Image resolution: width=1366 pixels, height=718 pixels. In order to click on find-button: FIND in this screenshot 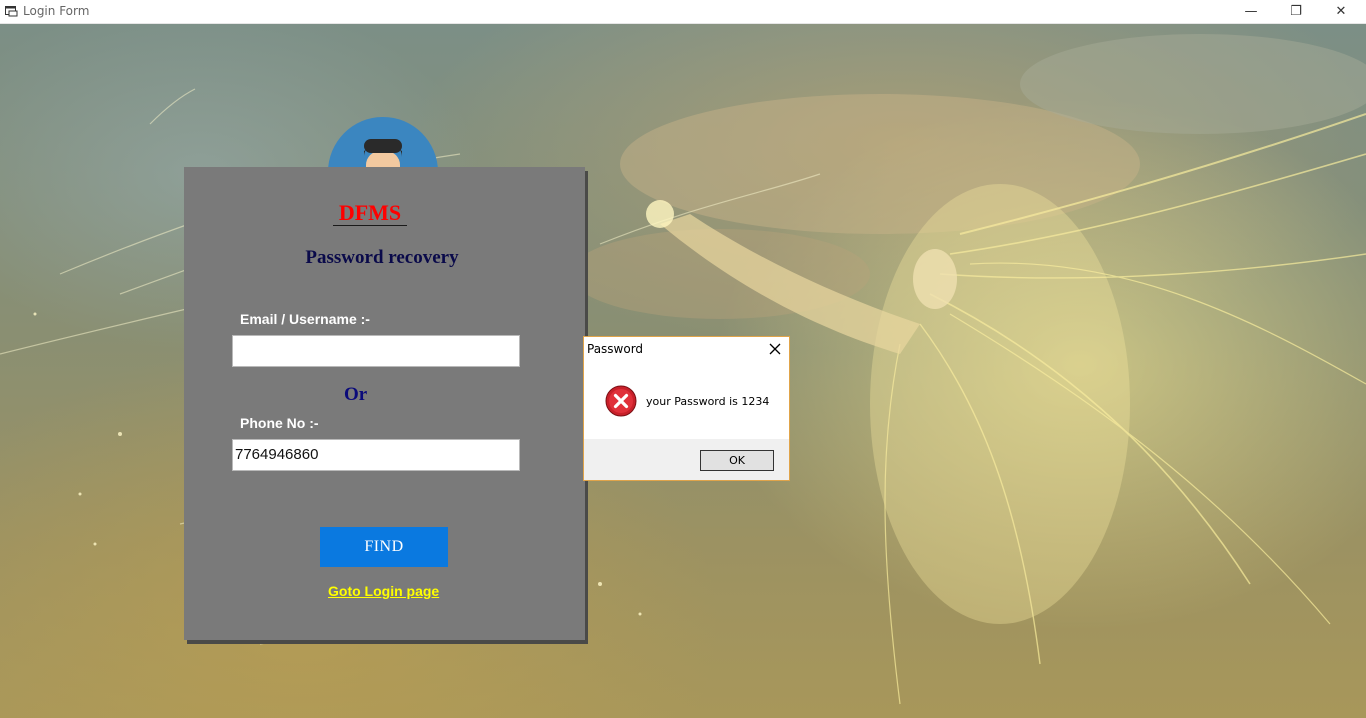, I will do `click(384, 547)`.